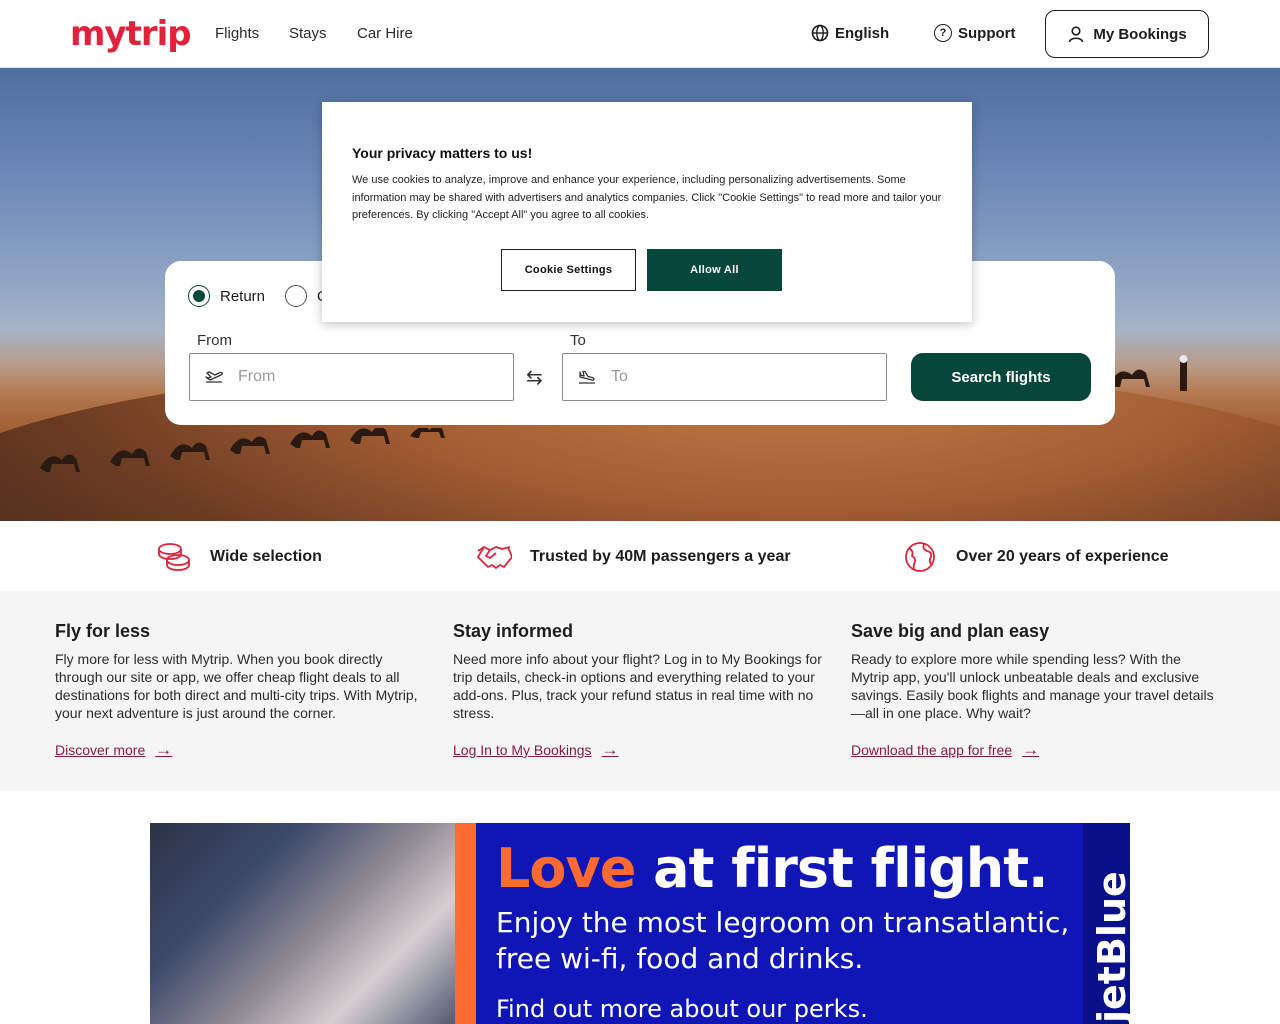 The height and width of the screenshot is (1024, 1280). I want to click on radio-one-way, so click(296, 296).